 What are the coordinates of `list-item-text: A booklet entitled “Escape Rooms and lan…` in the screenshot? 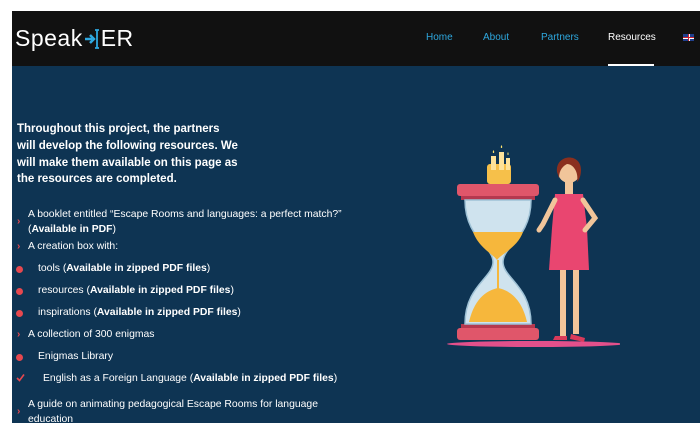 It's located at (185, 214).